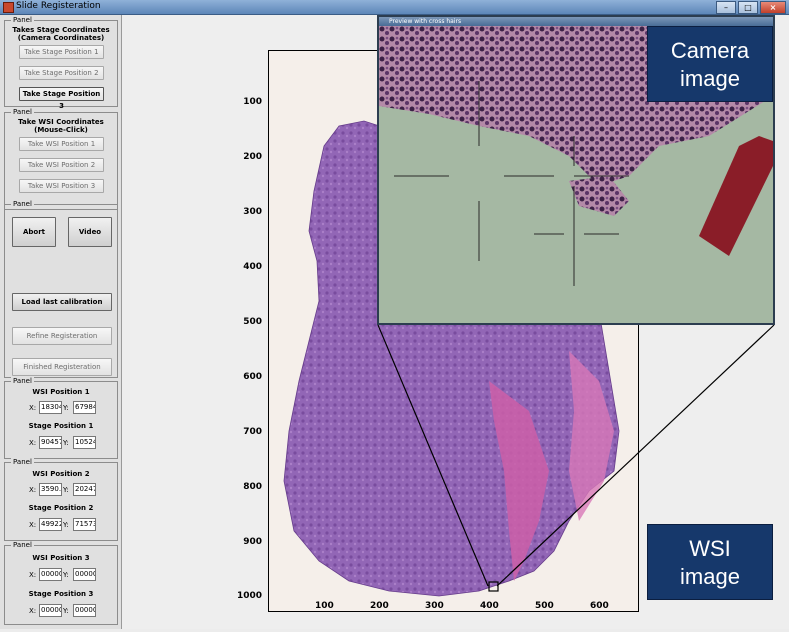 The height and width of the screenshot is (632, 789). Describe the element at coordinates (50, 524) in the screenshot. I see `stage-position-2-x-field: 49922` at that location.